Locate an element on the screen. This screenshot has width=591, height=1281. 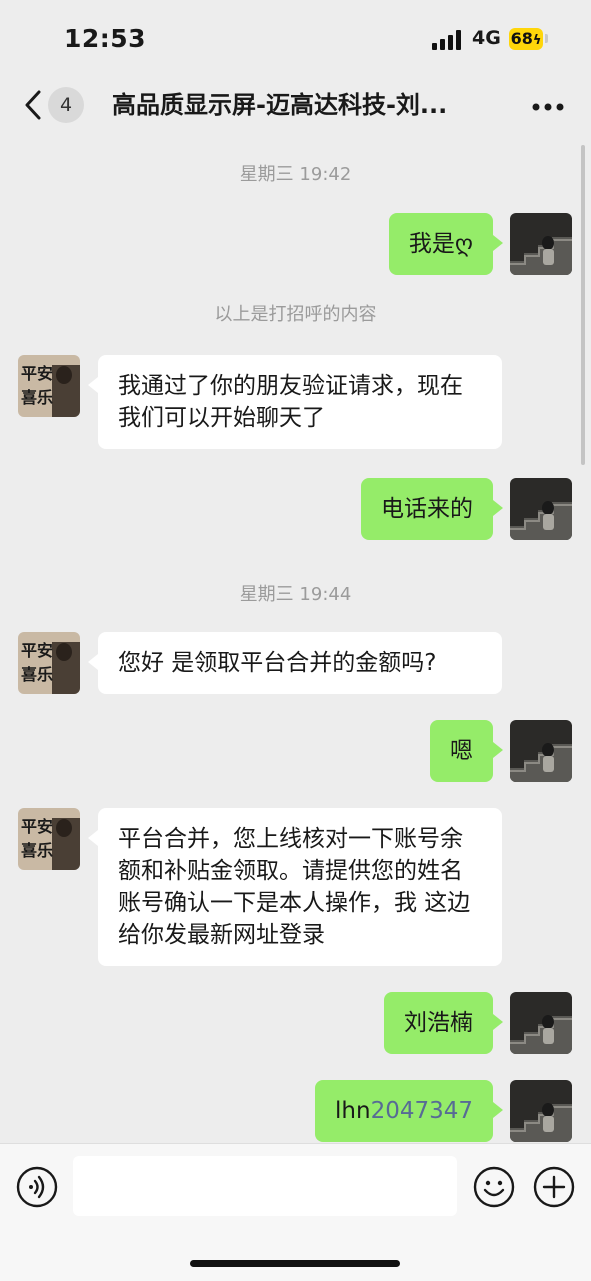
emoji-icon is located at coordinates (494, 1187).